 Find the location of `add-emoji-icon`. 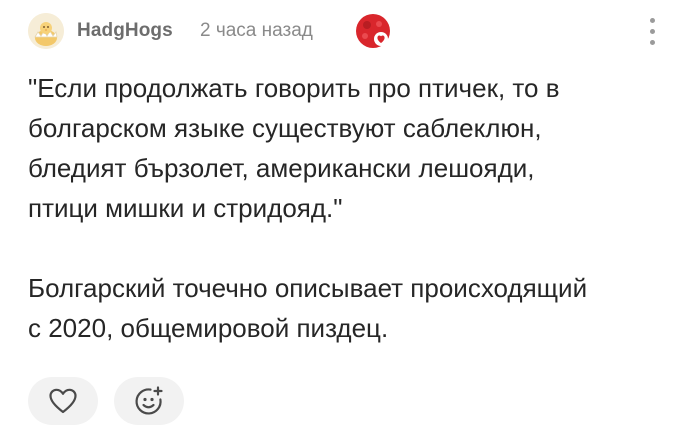

add-emoji-icon is located at coordinates (149, 400).